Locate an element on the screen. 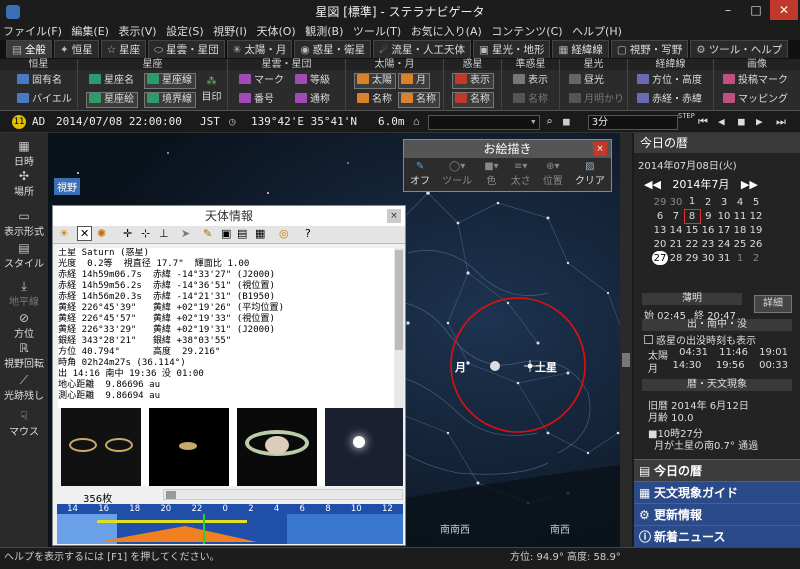 This screenshot has height=569, width=800. info-scrollbar is located at coordinates (399, 328).